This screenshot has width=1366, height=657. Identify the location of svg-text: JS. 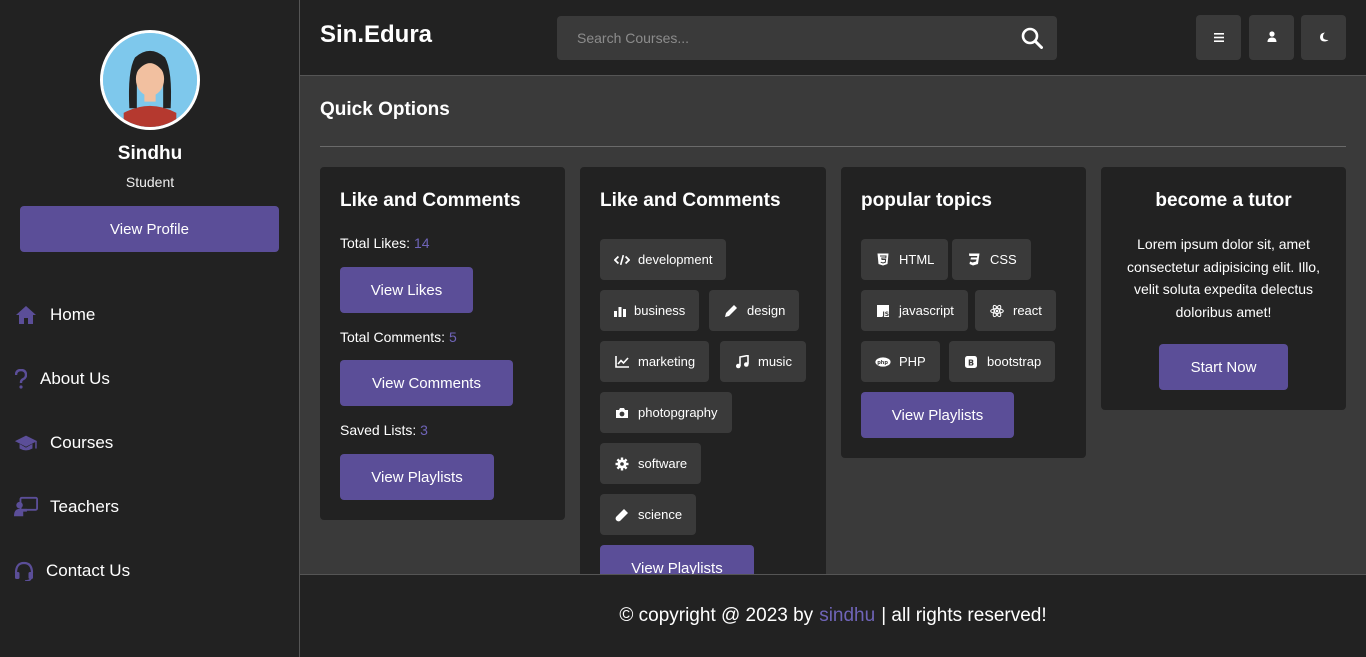
(886, 314).